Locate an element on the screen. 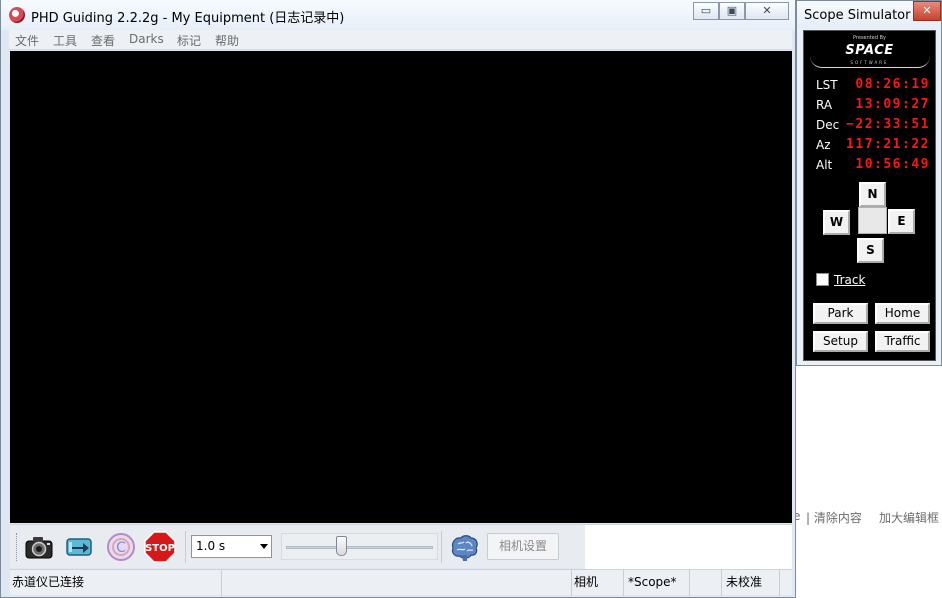 The image size is (942, 598). scope-window-title: Scope Simulator is located at coordinates (857, 15).